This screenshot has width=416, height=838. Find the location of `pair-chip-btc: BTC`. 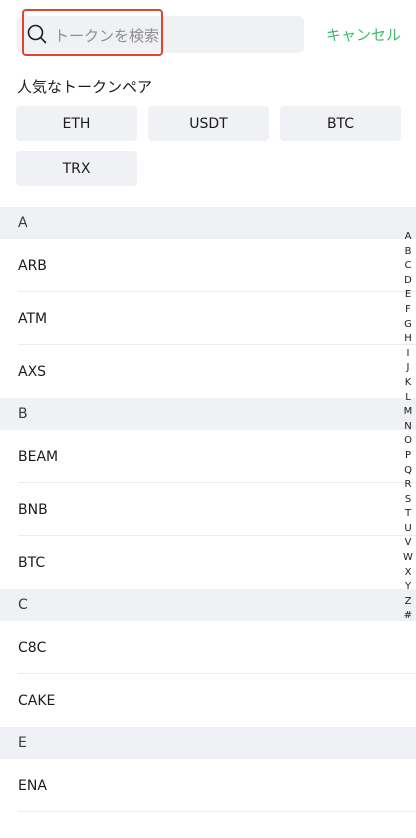

pair-chip-btc: BTC is located at coordinates (340, 123).